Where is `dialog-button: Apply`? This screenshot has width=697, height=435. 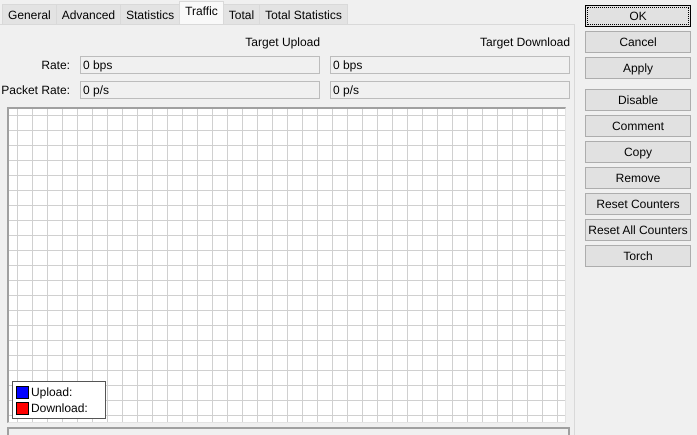
dialog-button: Apply is located at coordinates (638, 68).